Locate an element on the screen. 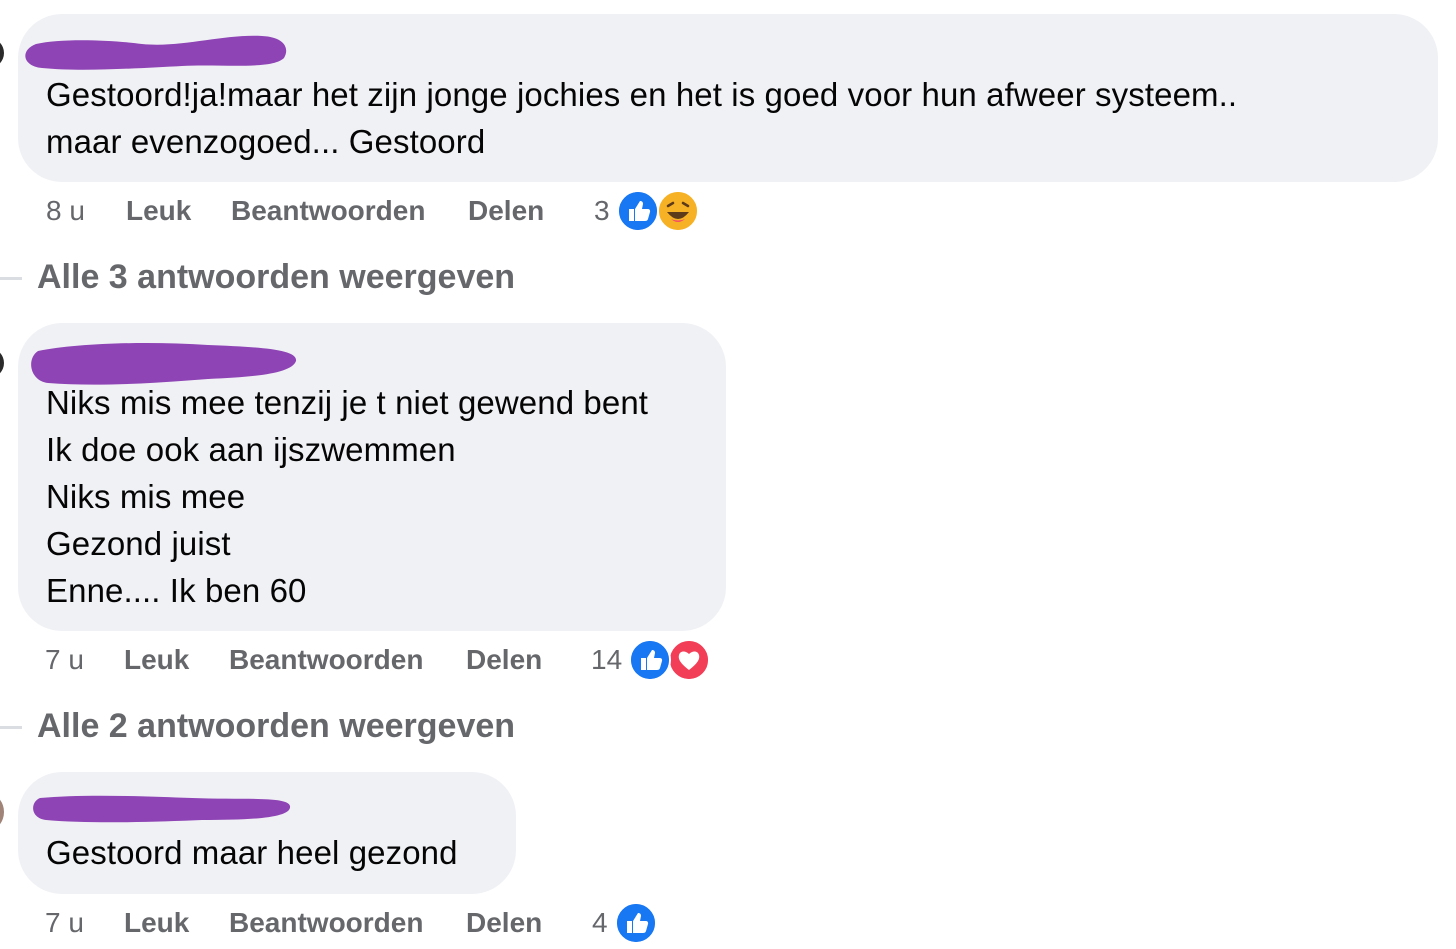  comment-bubble: Gestoord maar heel gezond is located at coordinates (267, 833).